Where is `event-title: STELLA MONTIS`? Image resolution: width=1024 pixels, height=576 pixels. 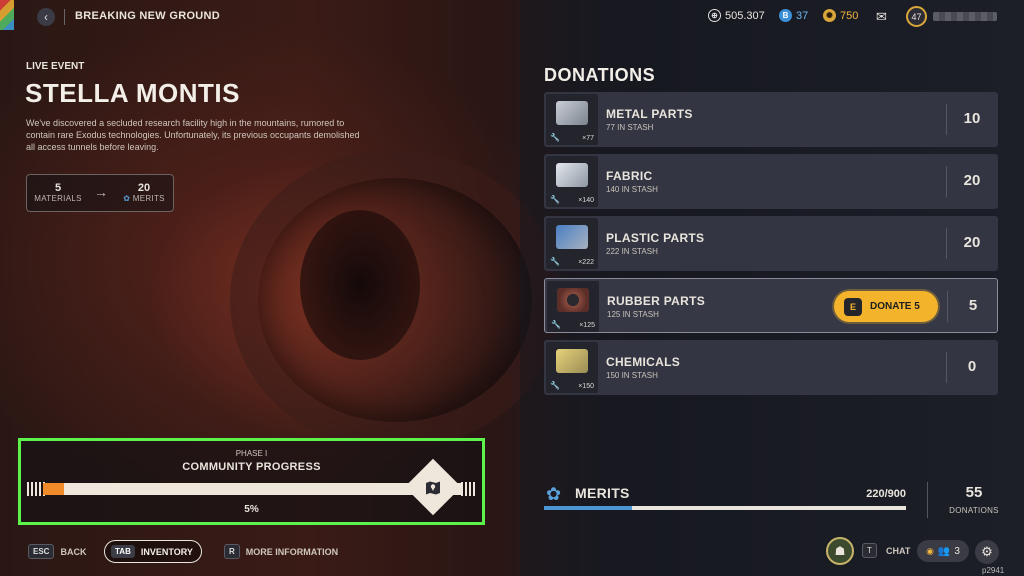 event-title: STELLA MONTIS is located at coordinates (132, 93).